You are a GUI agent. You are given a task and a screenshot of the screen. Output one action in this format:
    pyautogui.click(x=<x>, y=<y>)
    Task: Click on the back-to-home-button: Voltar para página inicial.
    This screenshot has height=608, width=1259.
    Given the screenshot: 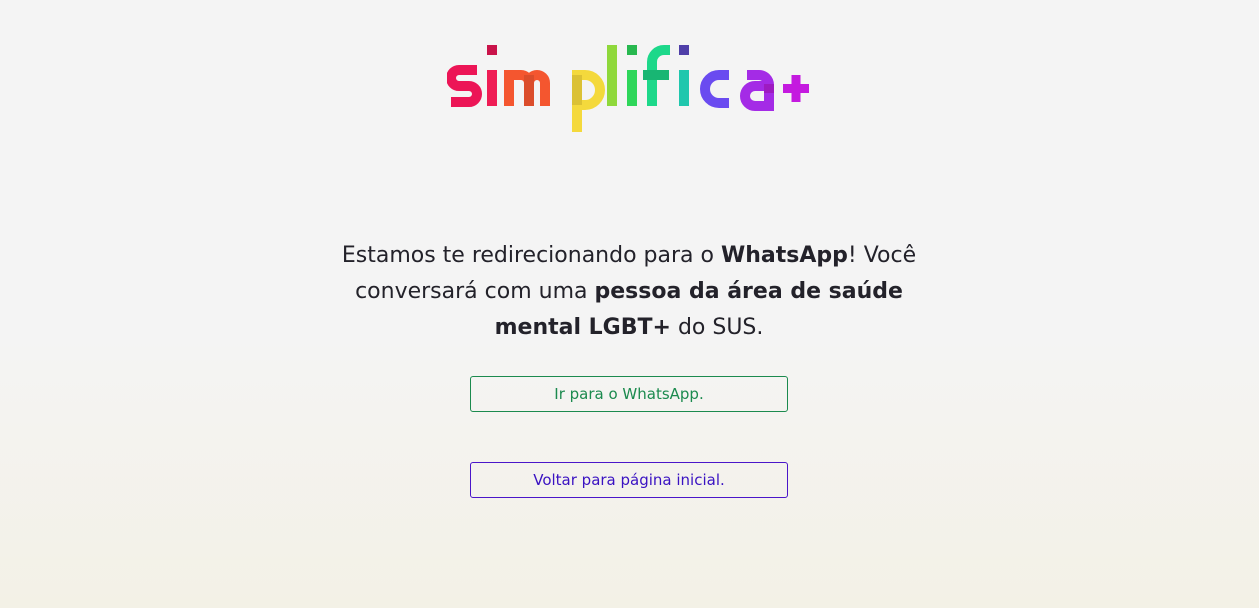 What is the action you would take?
    pyautogui.click(x=629, y=480)
    